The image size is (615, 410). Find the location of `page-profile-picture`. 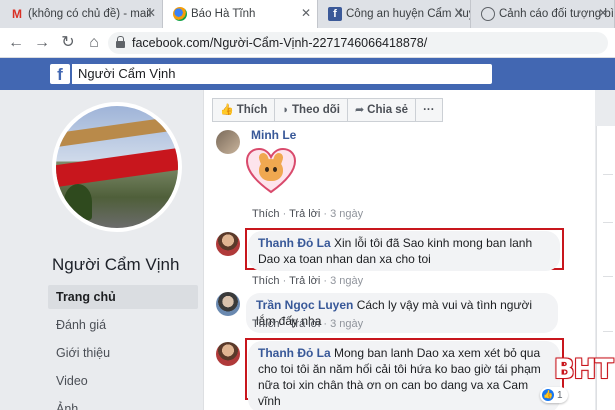

page-profile-picture is located at coordinates (117, 167).